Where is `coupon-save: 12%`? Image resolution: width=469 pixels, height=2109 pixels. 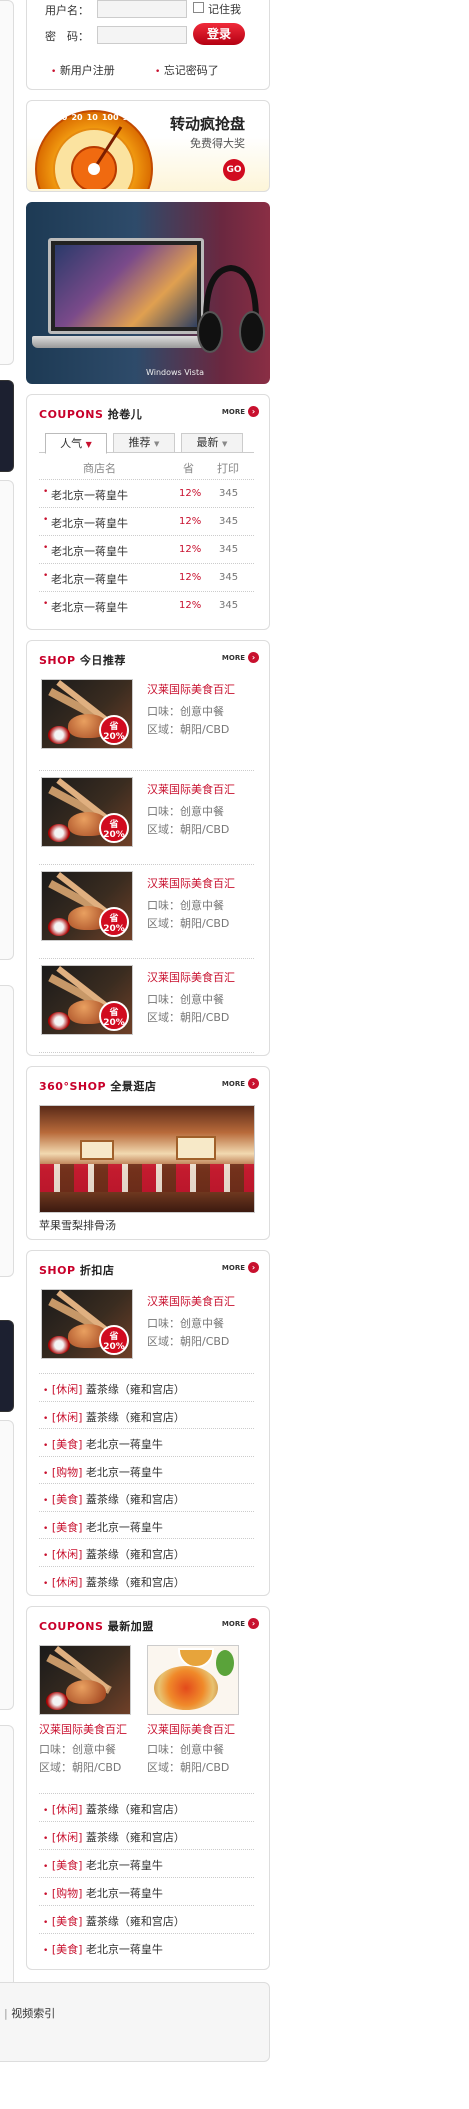 coupon-save: 12% is located at coordinates (190, 521).